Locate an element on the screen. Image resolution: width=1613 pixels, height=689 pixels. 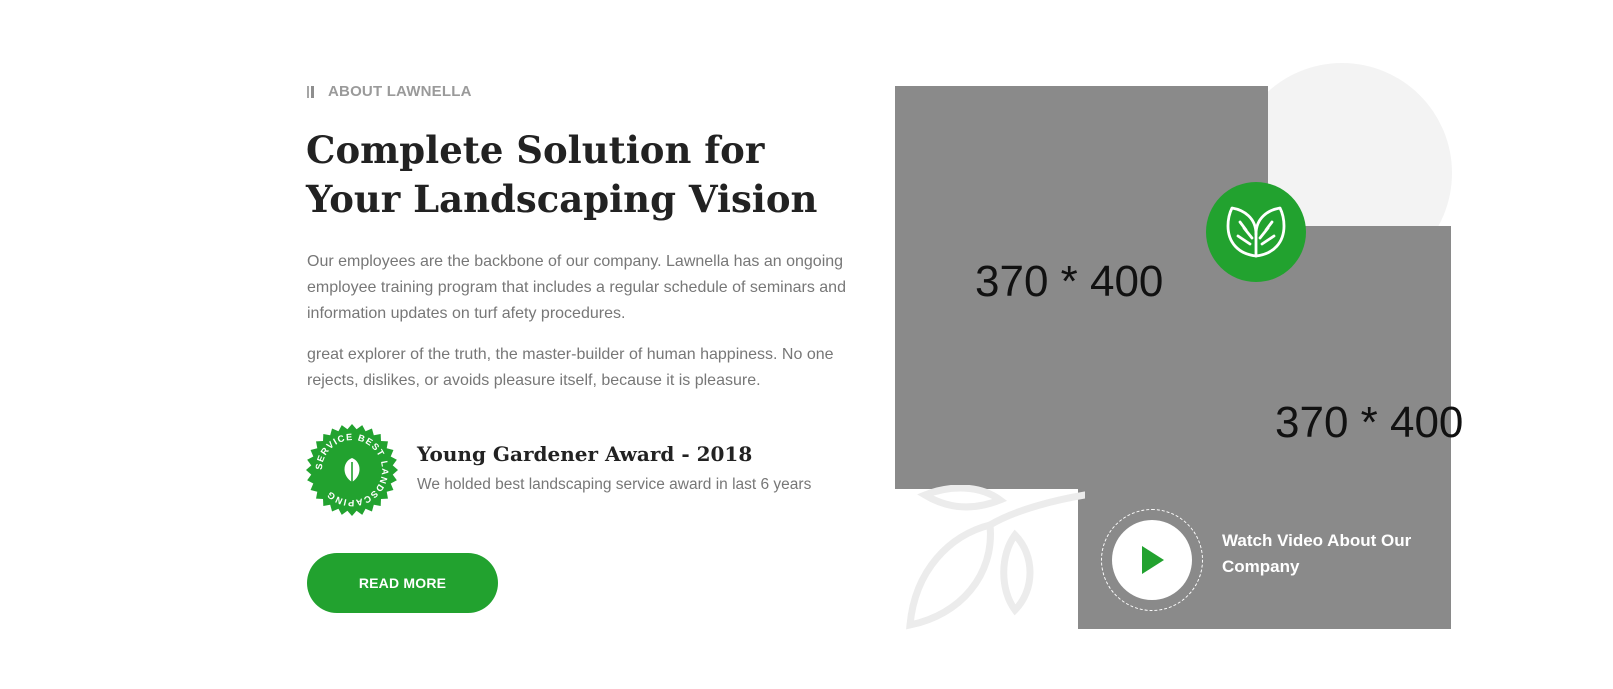
double-bar-icon is located at coordinates (310, 91).